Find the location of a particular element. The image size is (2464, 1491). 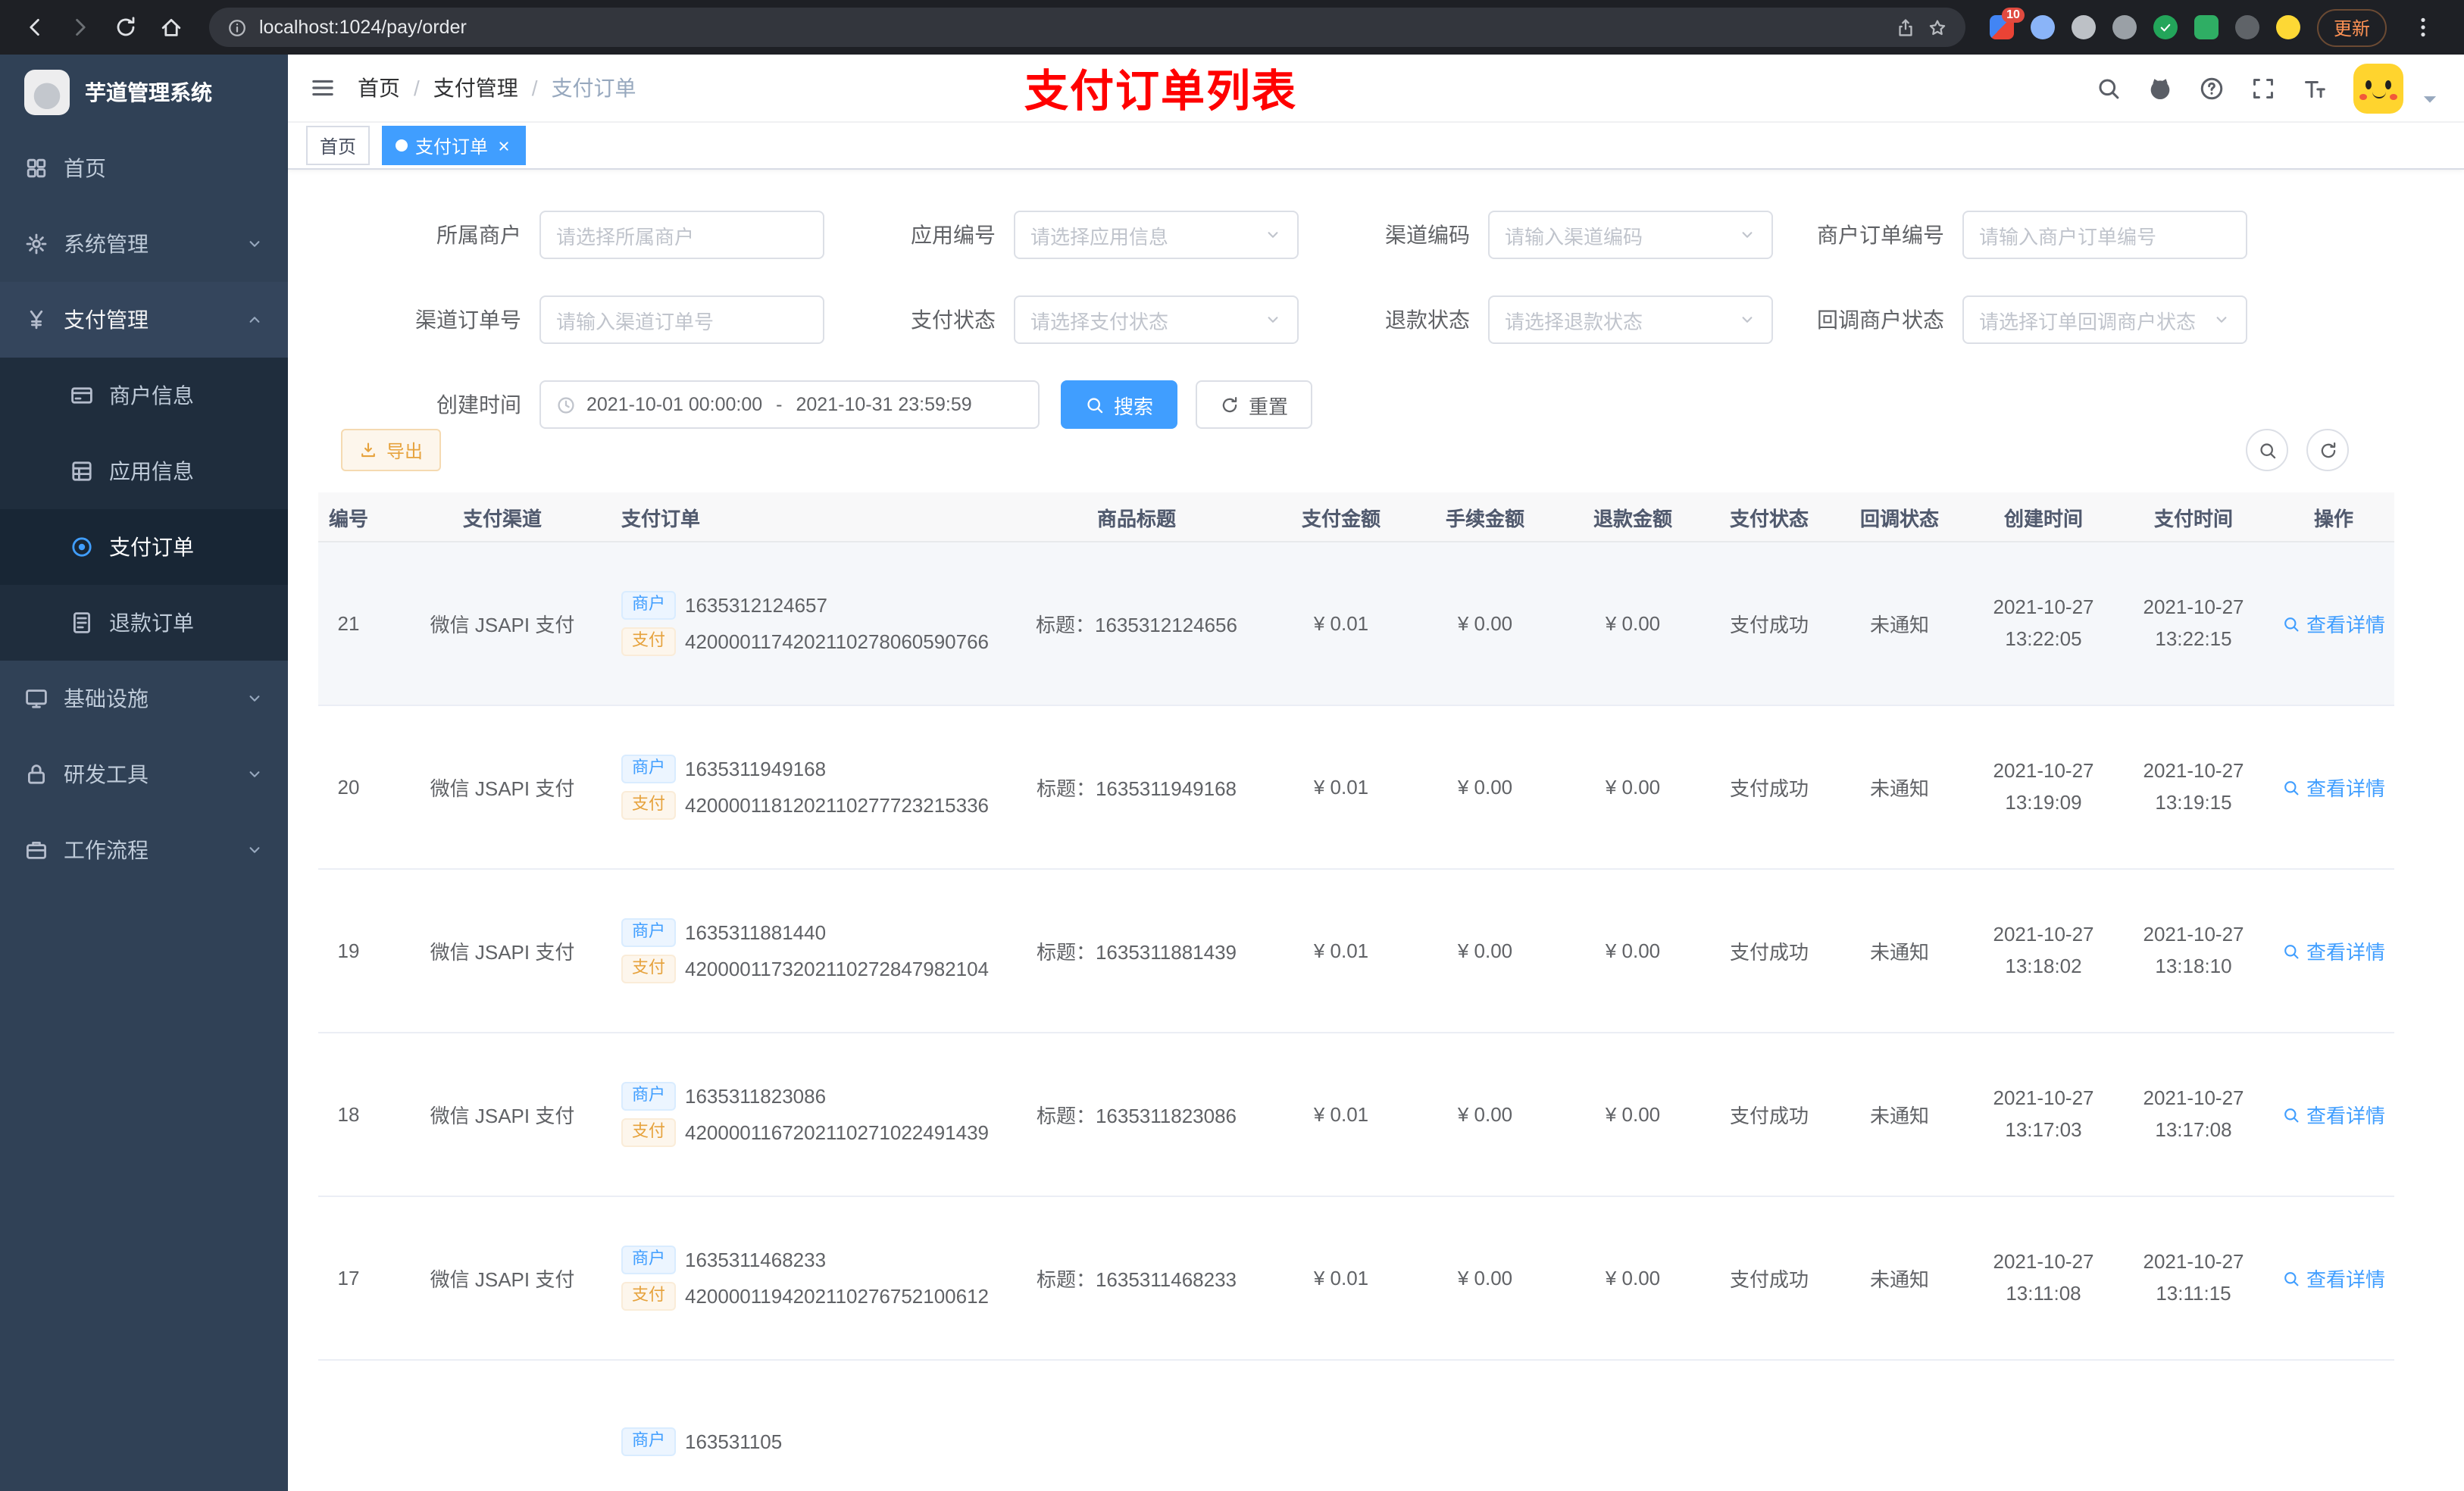

filter-pay-status: 支付状态 请选择支付状态 is located at coordinates (1071, 319).